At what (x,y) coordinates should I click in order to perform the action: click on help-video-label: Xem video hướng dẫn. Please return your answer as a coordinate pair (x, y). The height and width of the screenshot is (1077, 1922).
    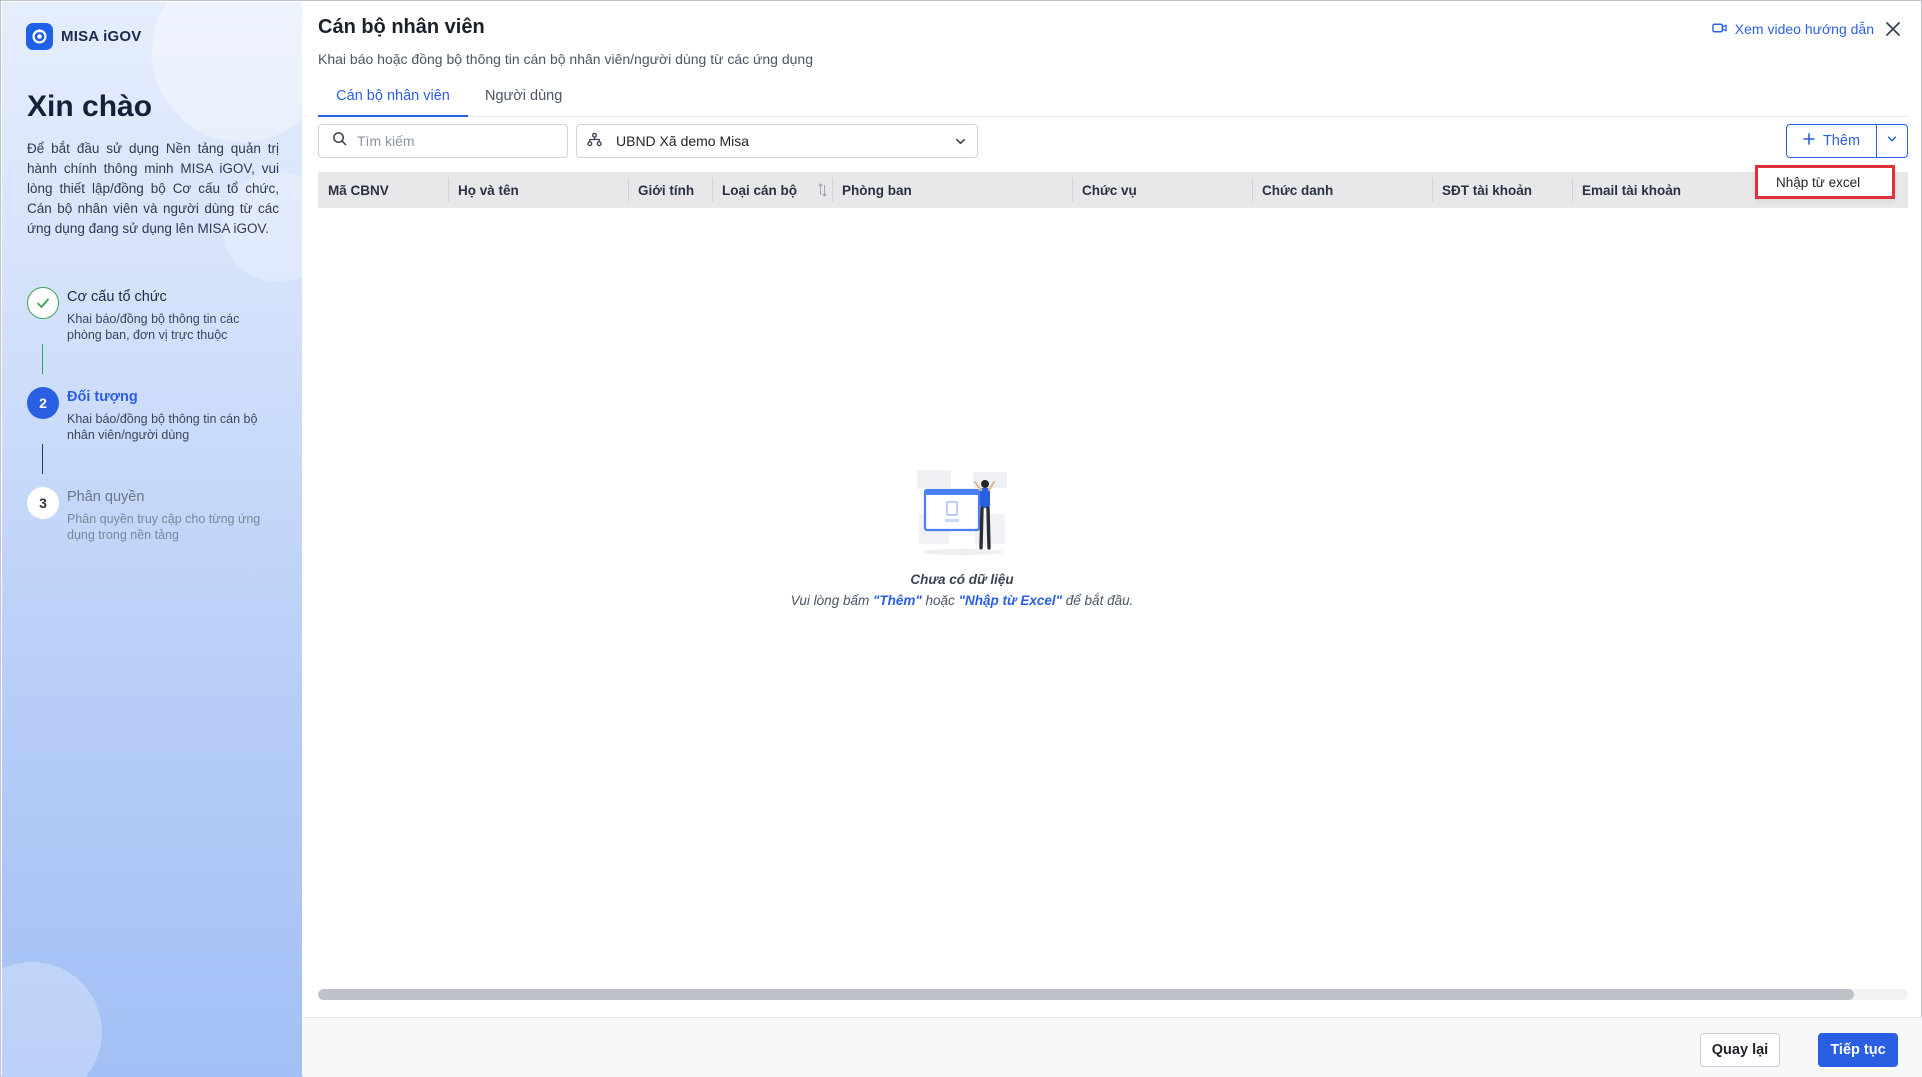
    Looking at the image, I should click on (1804, 29).